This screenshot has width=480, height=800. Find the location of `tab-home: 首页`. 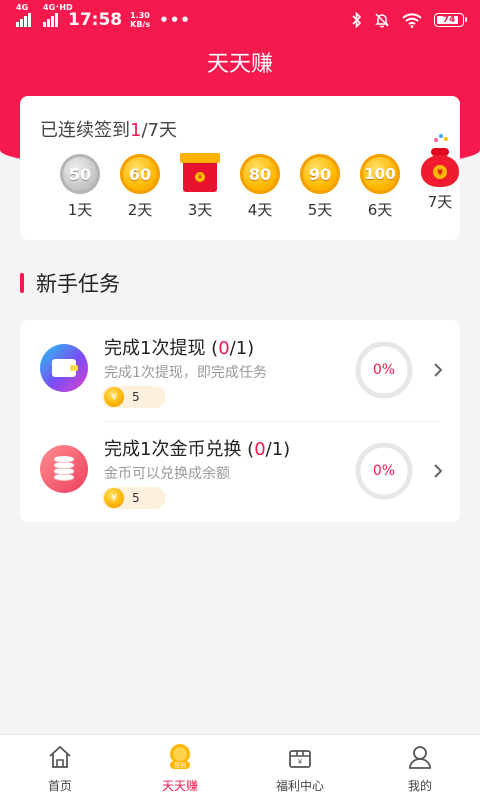

tab-home: 首页 is located at coordinates (60, 767).